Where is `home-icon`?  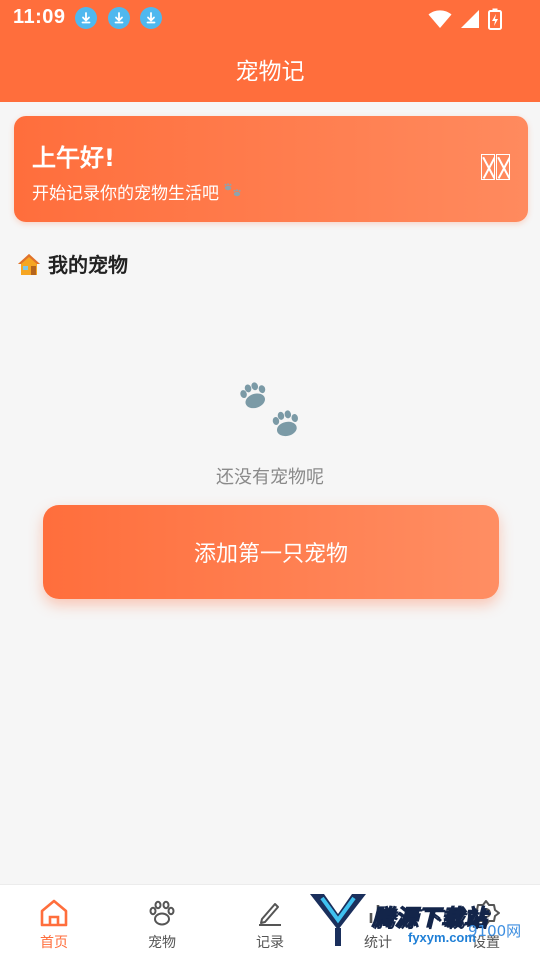 home-icon is located at coordinates (54, 913).